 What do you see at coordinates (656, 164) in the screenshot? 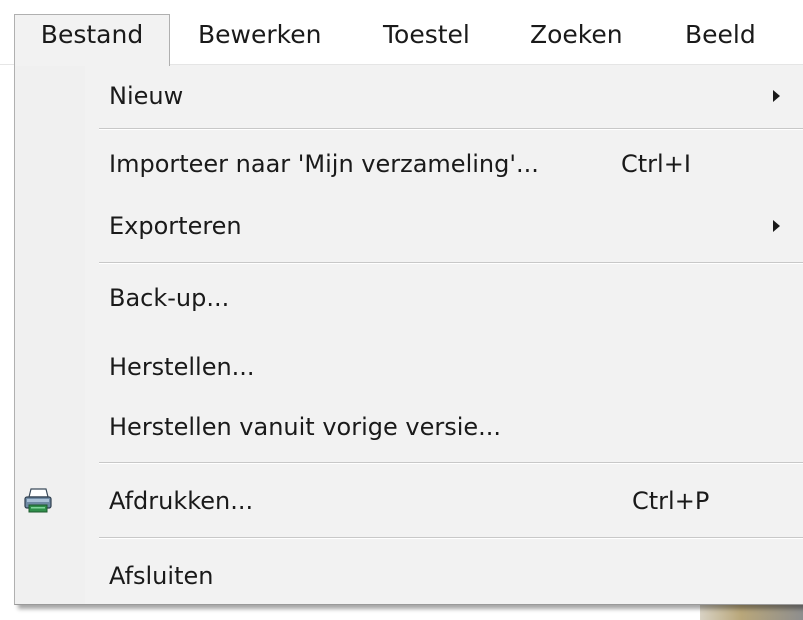
I see `menu-item-shortcut: Ctrl+I` at bounding box center [656, 164].